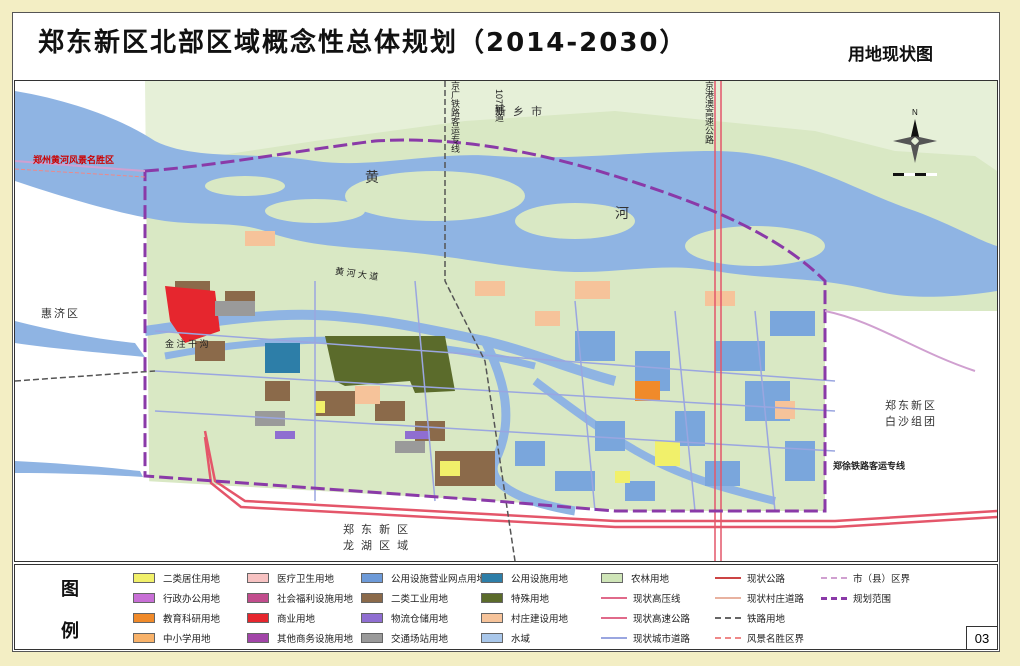 Image resolution: width=1020 pixels, height=666 pixels. I want to click on legend-label: 水域, so click(521, 639).